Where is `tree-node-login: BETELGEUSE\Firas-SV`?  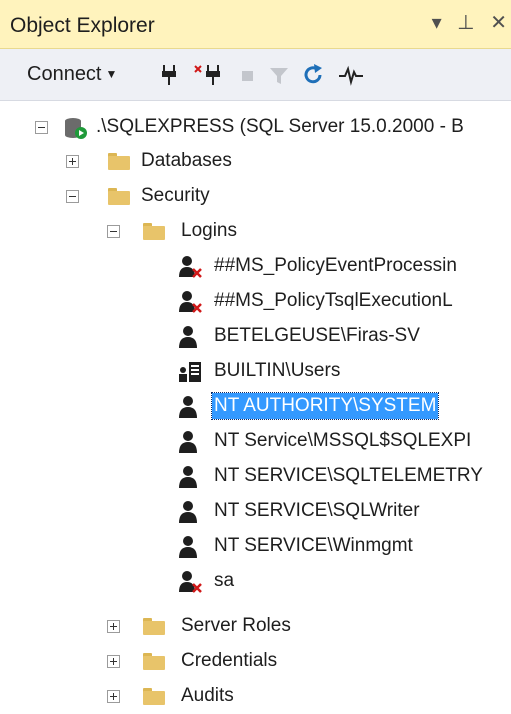 tree-node-login: BETELGEUSE\Firas-SV is located at coordinates (255, 337).